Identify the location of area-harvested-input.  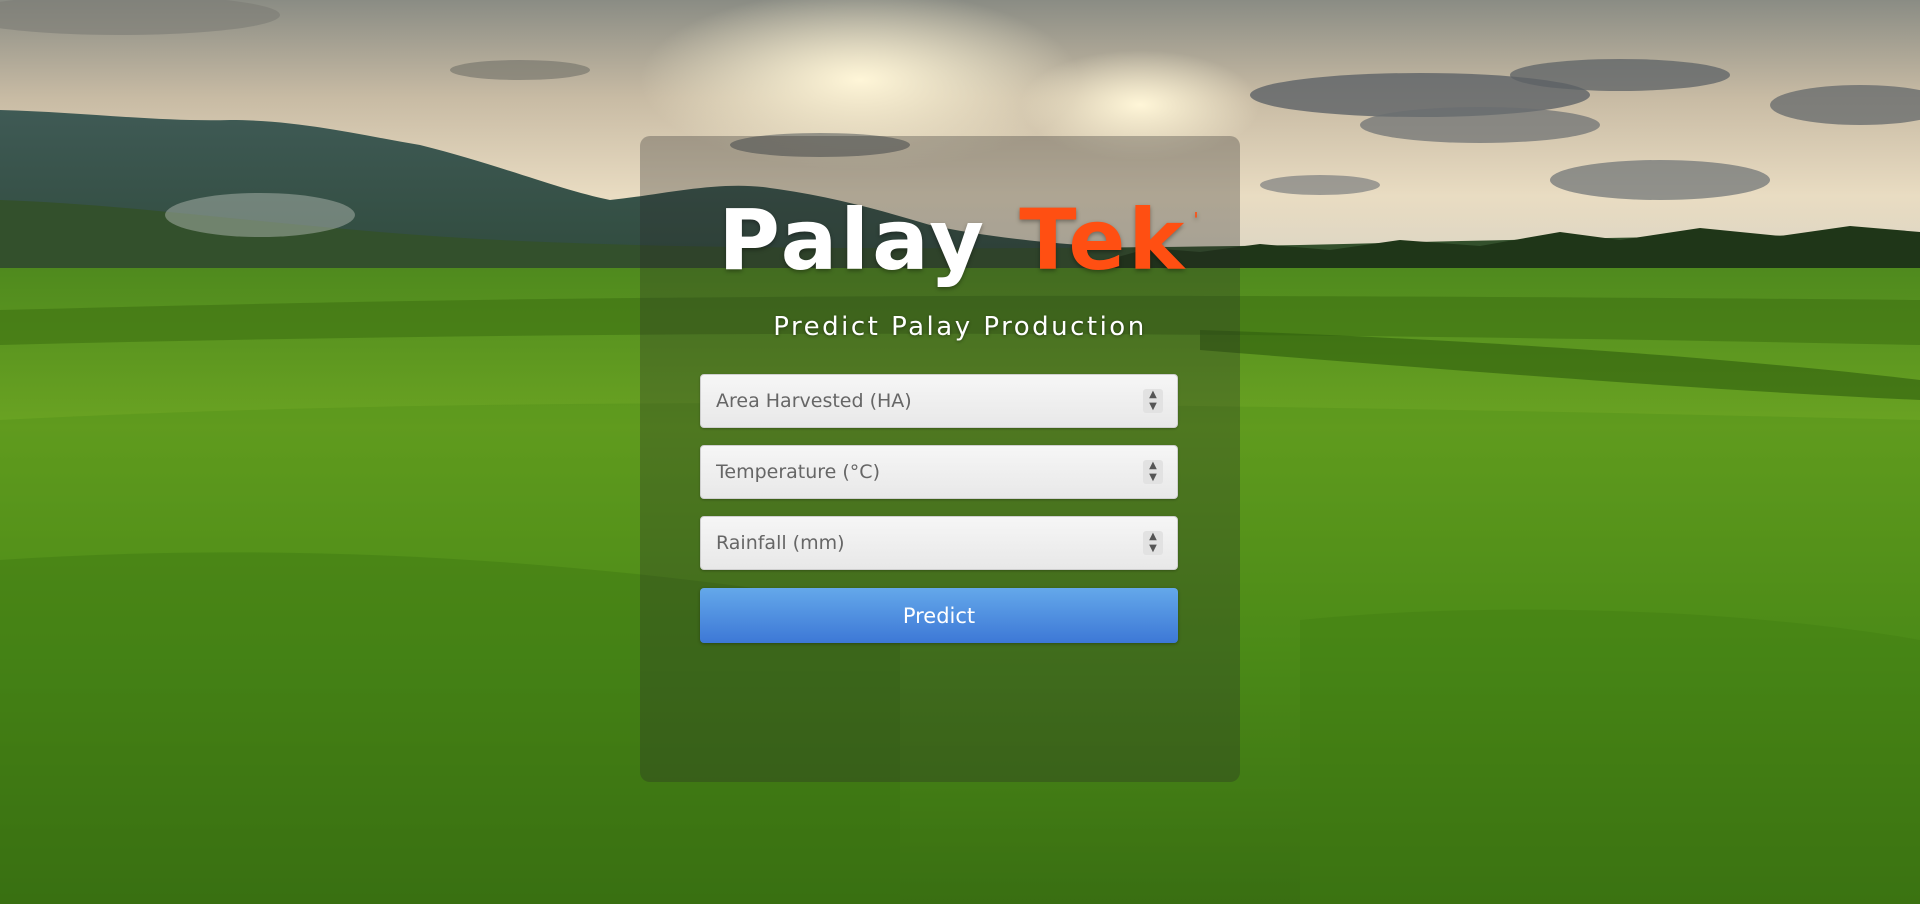
(918, 401).